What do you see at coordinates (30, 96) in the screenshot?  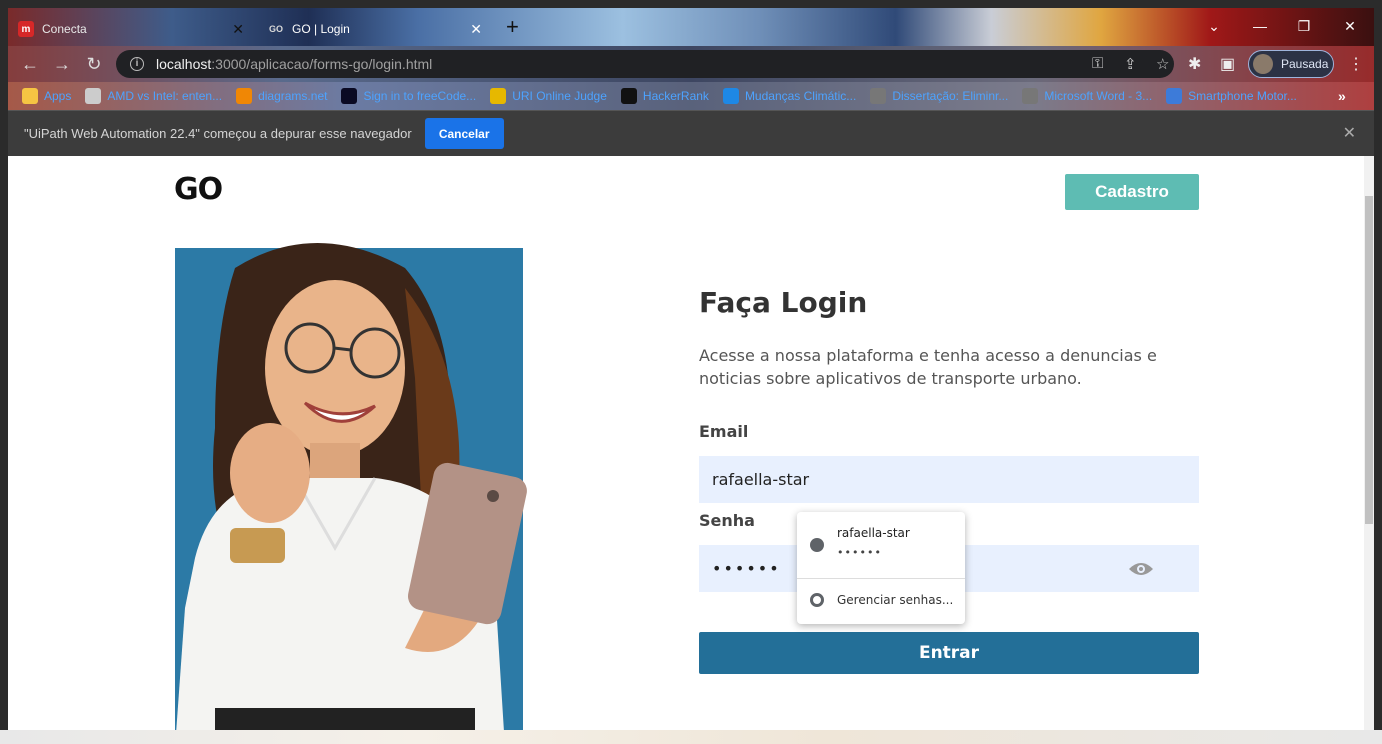 I see `apps-grid-icon` at bounding box center [30, 96].